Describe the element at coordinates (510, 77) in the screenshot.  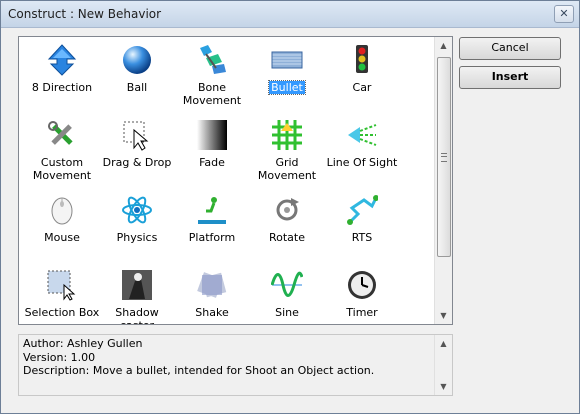
I see `insert-button: Insert` at that location.